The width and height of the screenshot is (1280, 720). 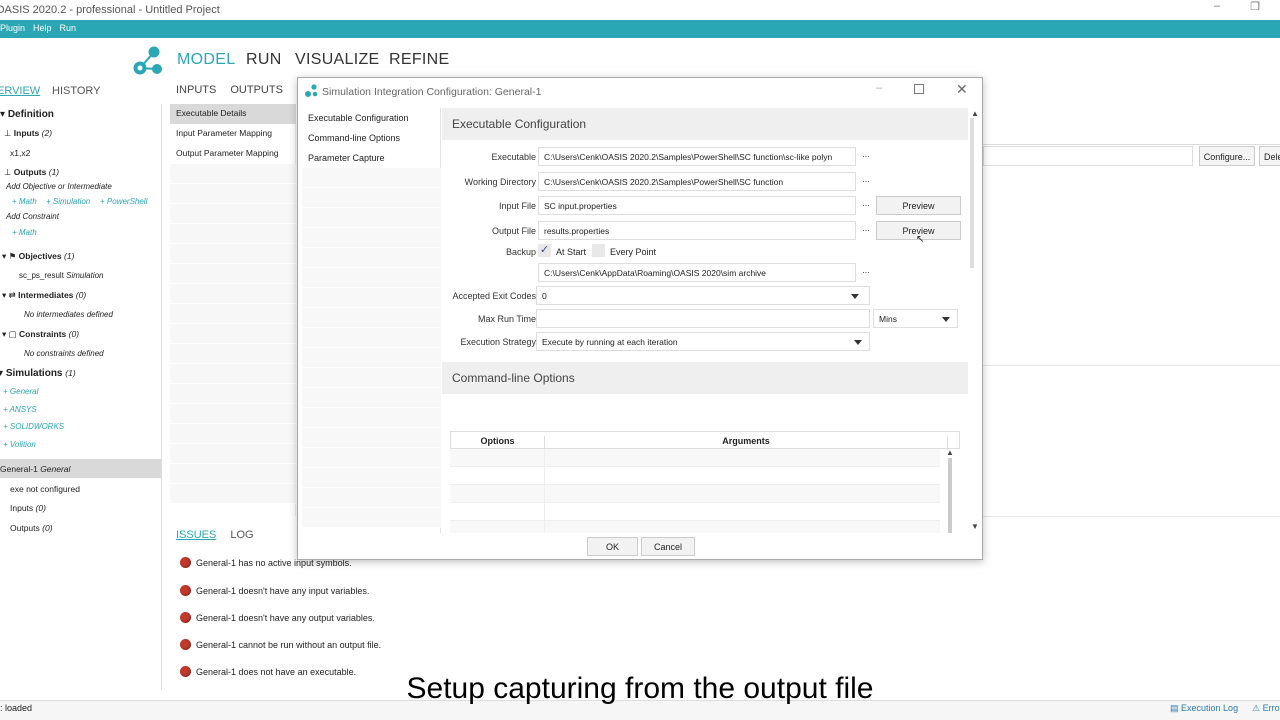 I want to click on executable-summary-field, so click(x=1088, y=156).